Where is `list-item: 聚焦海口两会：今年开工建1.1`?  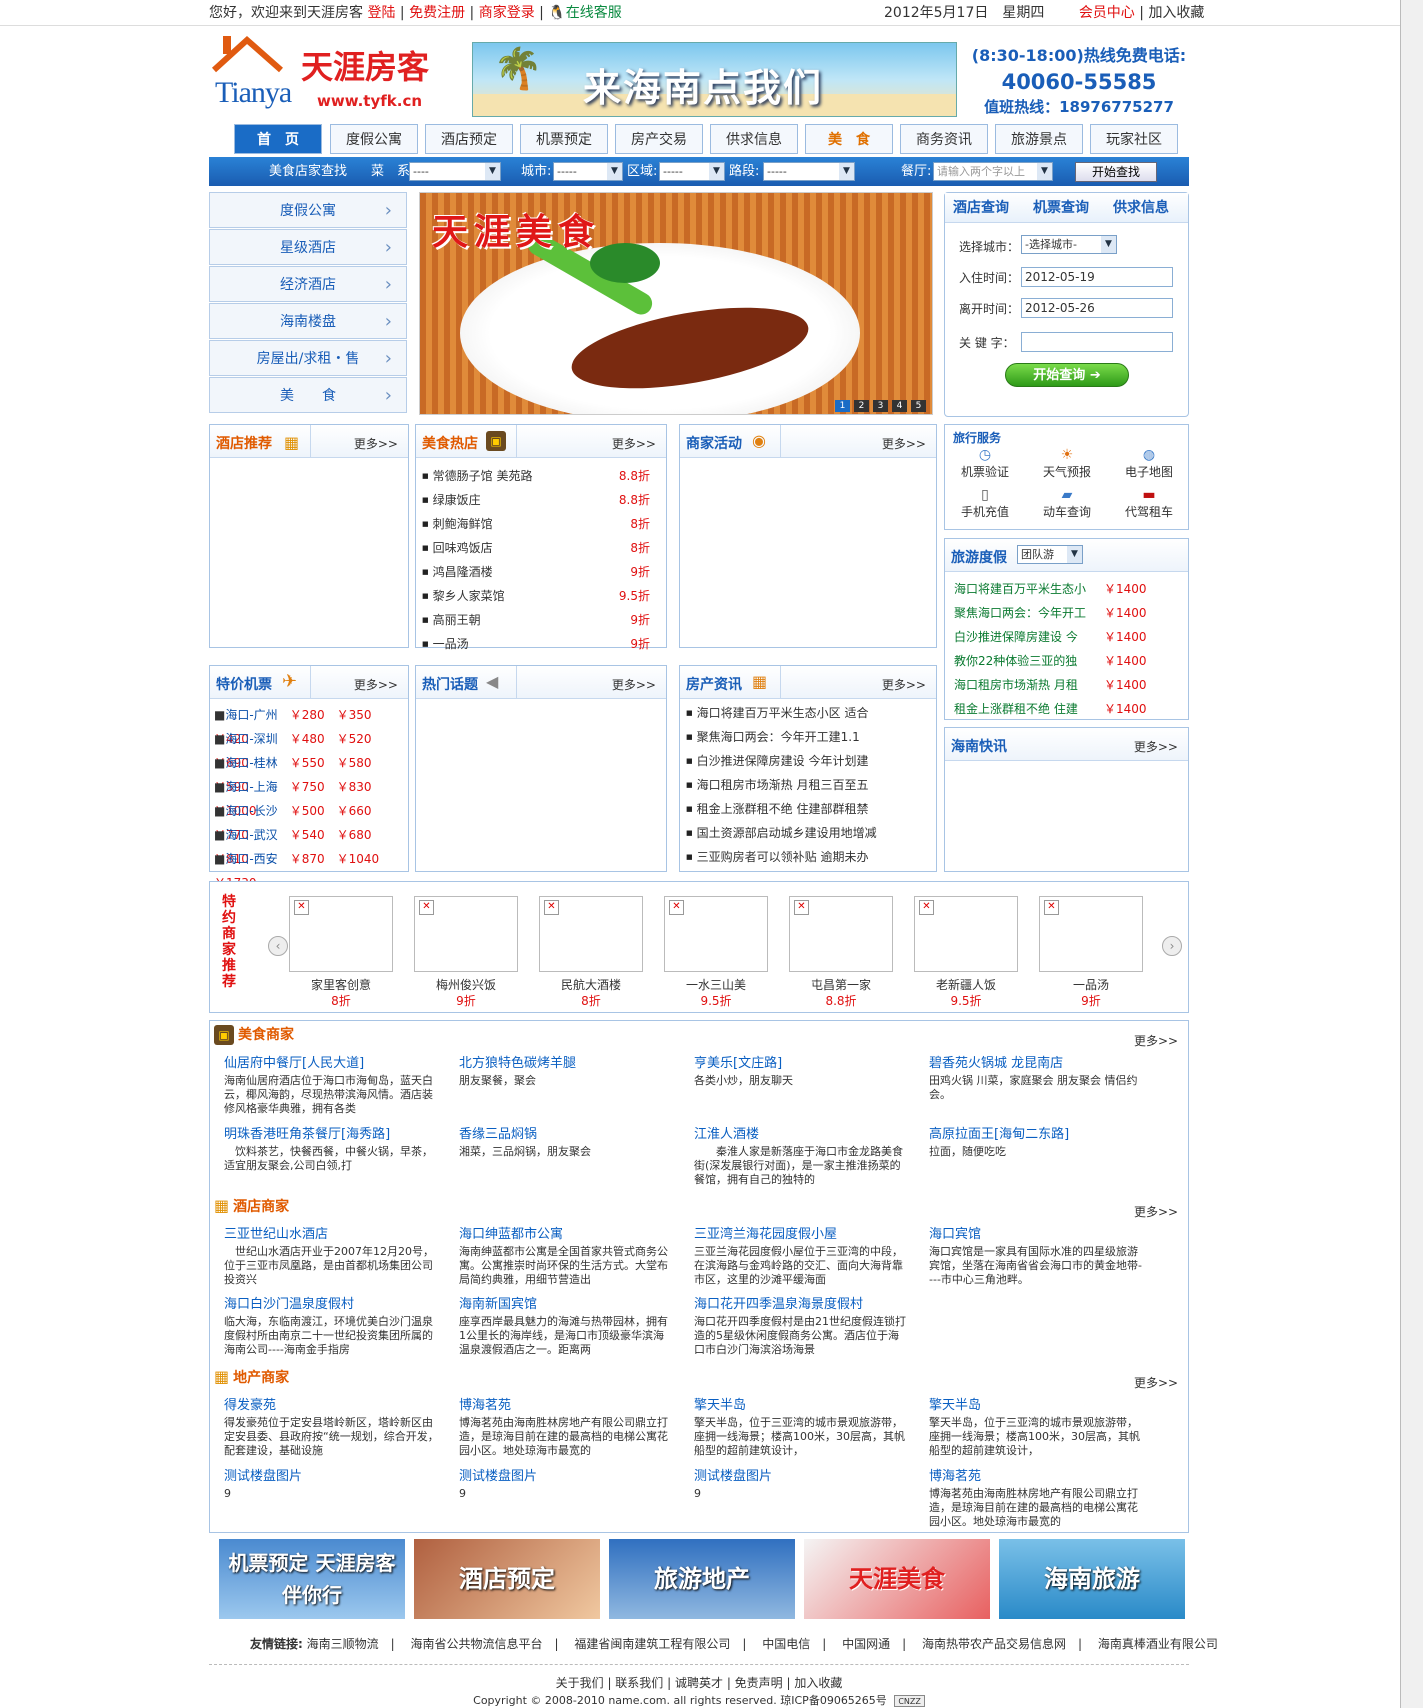
list-item: 聚焦海口两会：今年开工建1.1 is located at coordinates (808, 737).